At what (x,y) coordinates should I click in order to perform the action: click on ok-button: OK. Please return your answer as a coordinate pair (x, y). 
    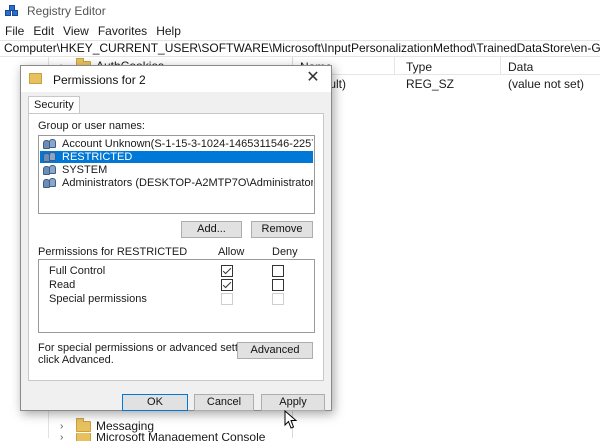
    Looking at the image, I should click on (155, 402).